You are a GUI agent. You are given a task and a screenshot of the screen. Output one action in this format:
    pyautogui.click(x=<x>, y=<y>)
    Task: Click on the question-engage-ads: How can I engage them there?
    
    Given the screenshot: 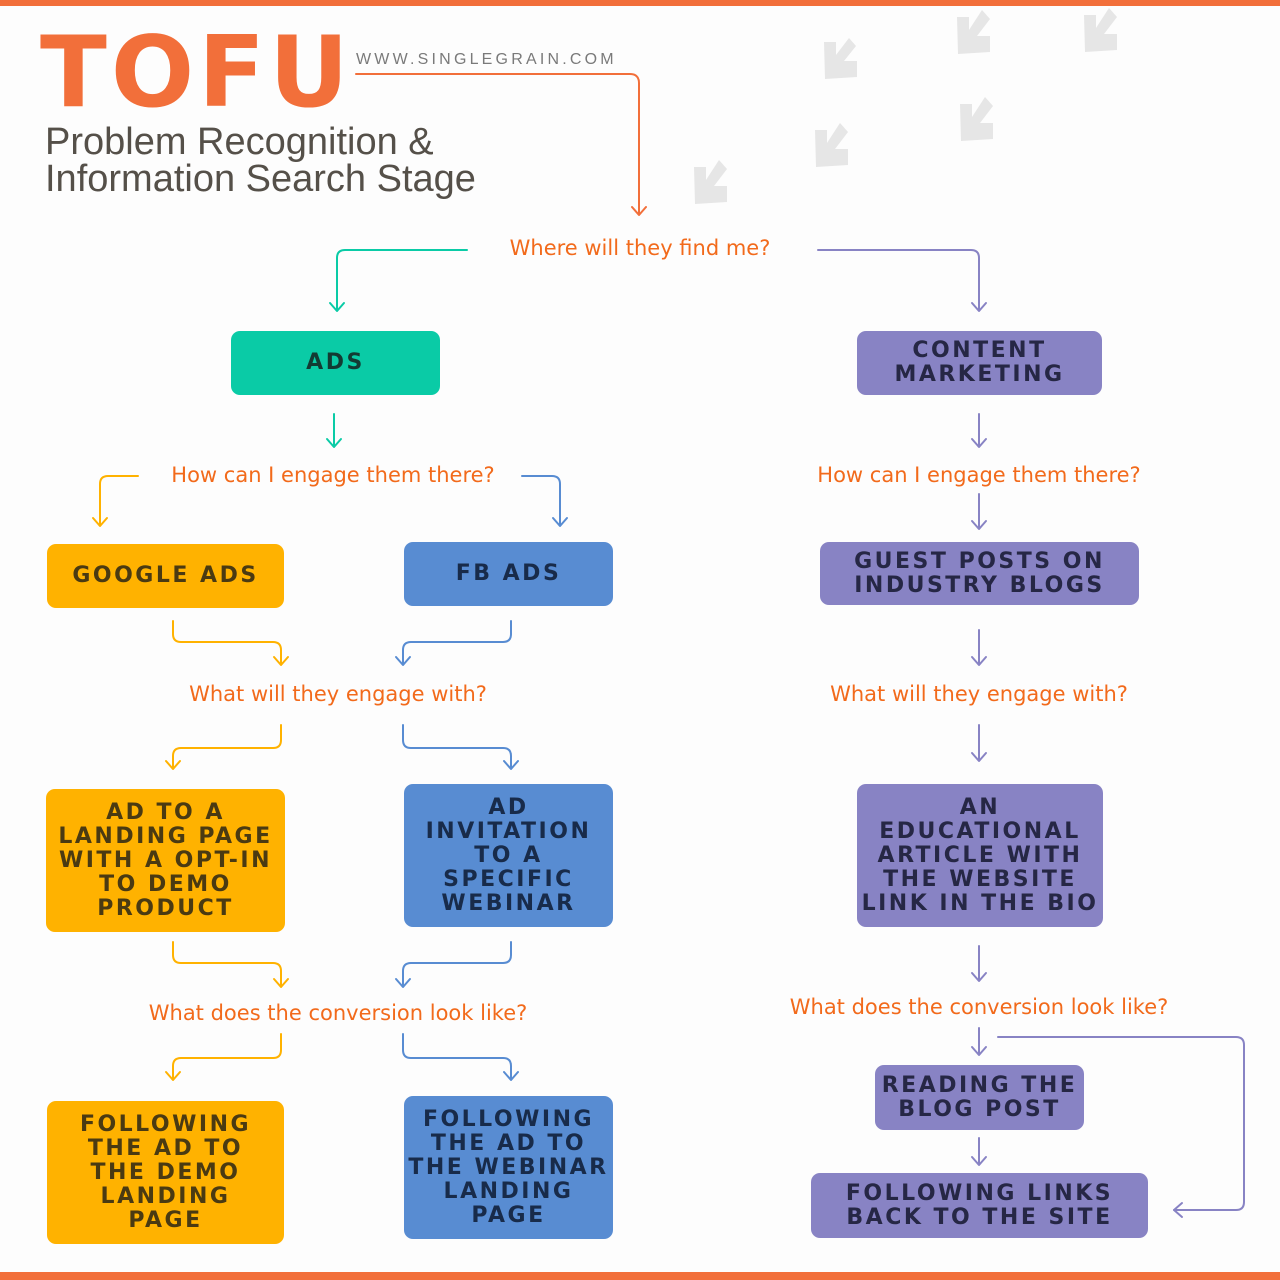 What is the action you would take?
    pyautogui.click(x=333, y=475)
    